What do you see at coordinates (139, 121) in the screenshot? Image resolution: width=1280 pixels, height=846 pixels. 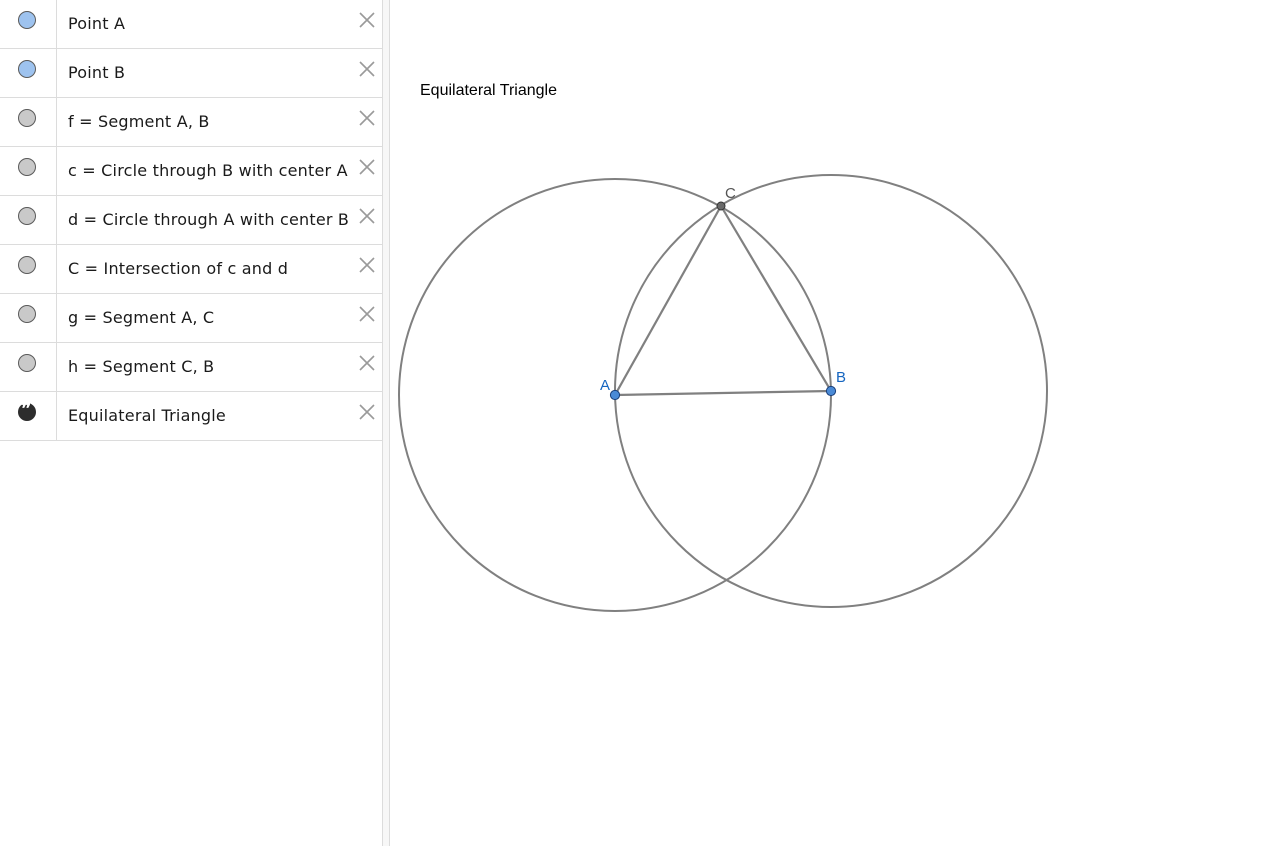 I see `algebra-item-label: f = Segment A, B` at bounding box center [139, 121].